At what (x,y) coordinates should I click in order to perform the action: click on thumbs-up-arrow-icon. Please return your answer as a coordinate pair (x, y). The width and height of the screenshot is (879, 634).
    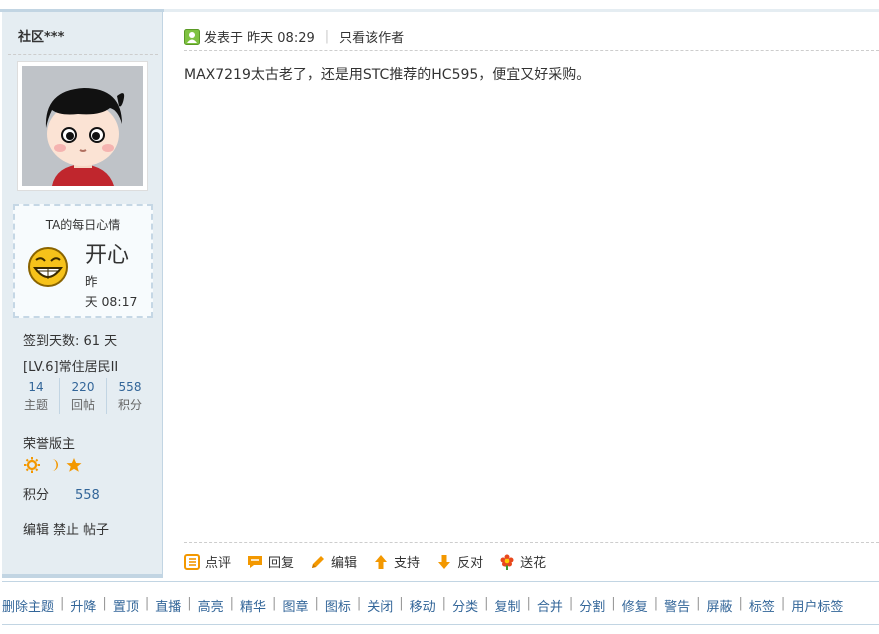
    Looking at the image, I should click on (381, 561).